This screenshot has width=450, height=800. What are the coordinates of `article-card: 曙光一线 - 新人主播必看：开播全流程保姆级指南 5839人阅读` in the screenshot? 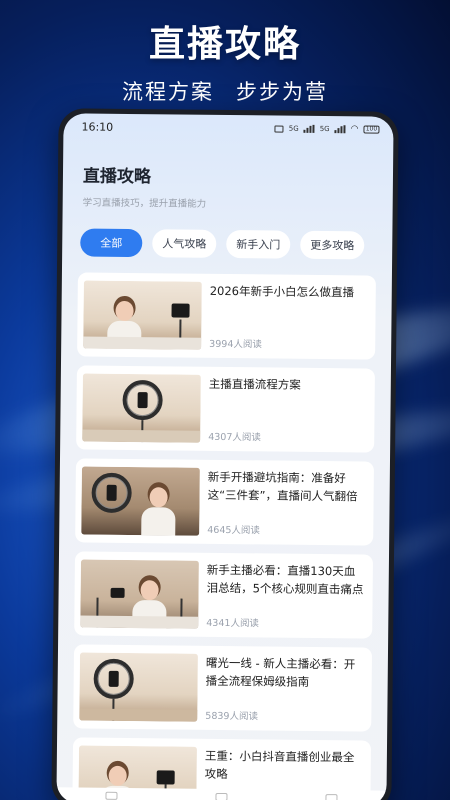 It's located at (223, 688).